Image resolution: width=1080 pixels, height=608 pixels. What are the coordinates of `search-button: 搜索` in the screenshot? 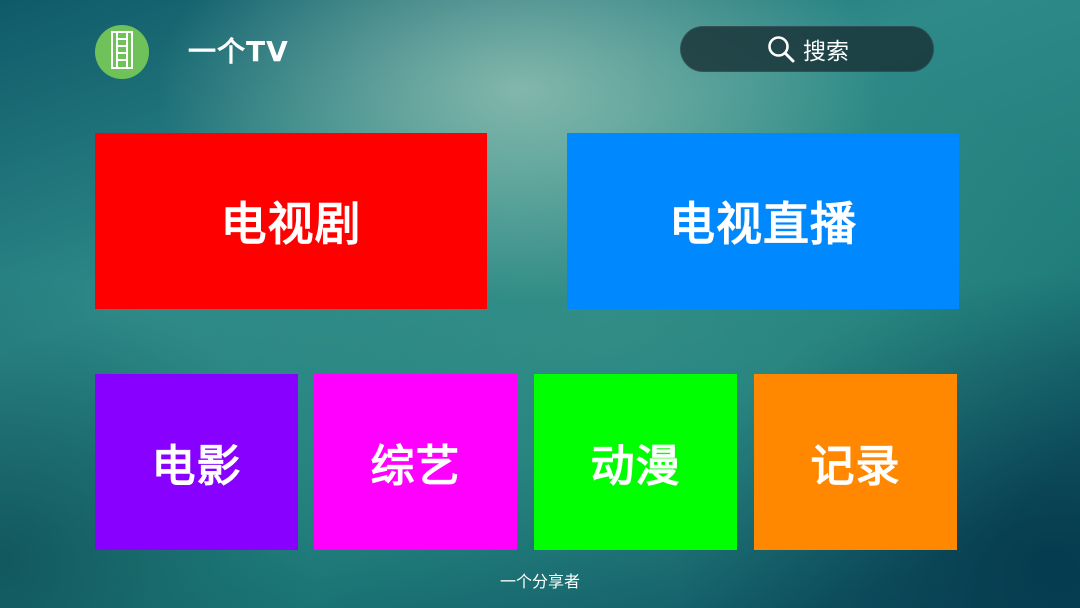 It's located at (807, 49).